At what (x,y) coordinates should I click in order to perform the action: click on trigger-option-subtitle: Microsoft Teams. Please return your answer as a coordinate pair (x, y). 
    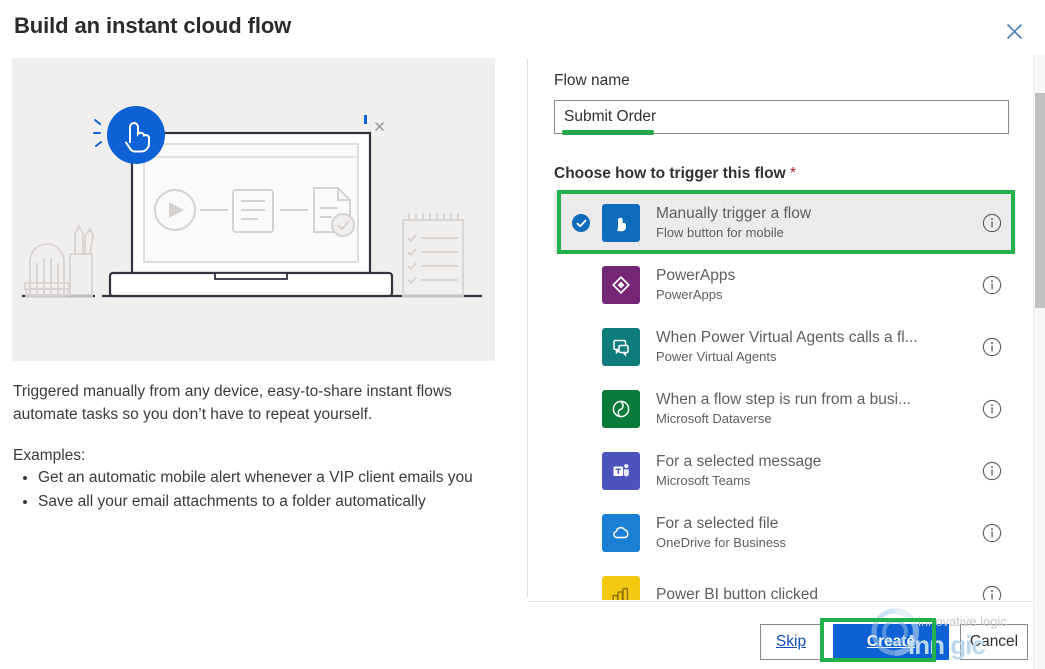
    Looking at the image, I should click on (703, 480).